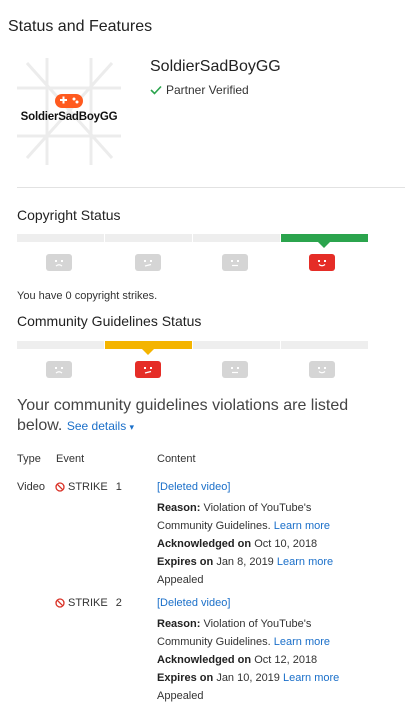 Image resolution: width=405 pixels, height=714 pixels. Describe the element at coordinates (248, 678) in the screenshot. I see `expires-date: Jan 10, 2019` at that location.